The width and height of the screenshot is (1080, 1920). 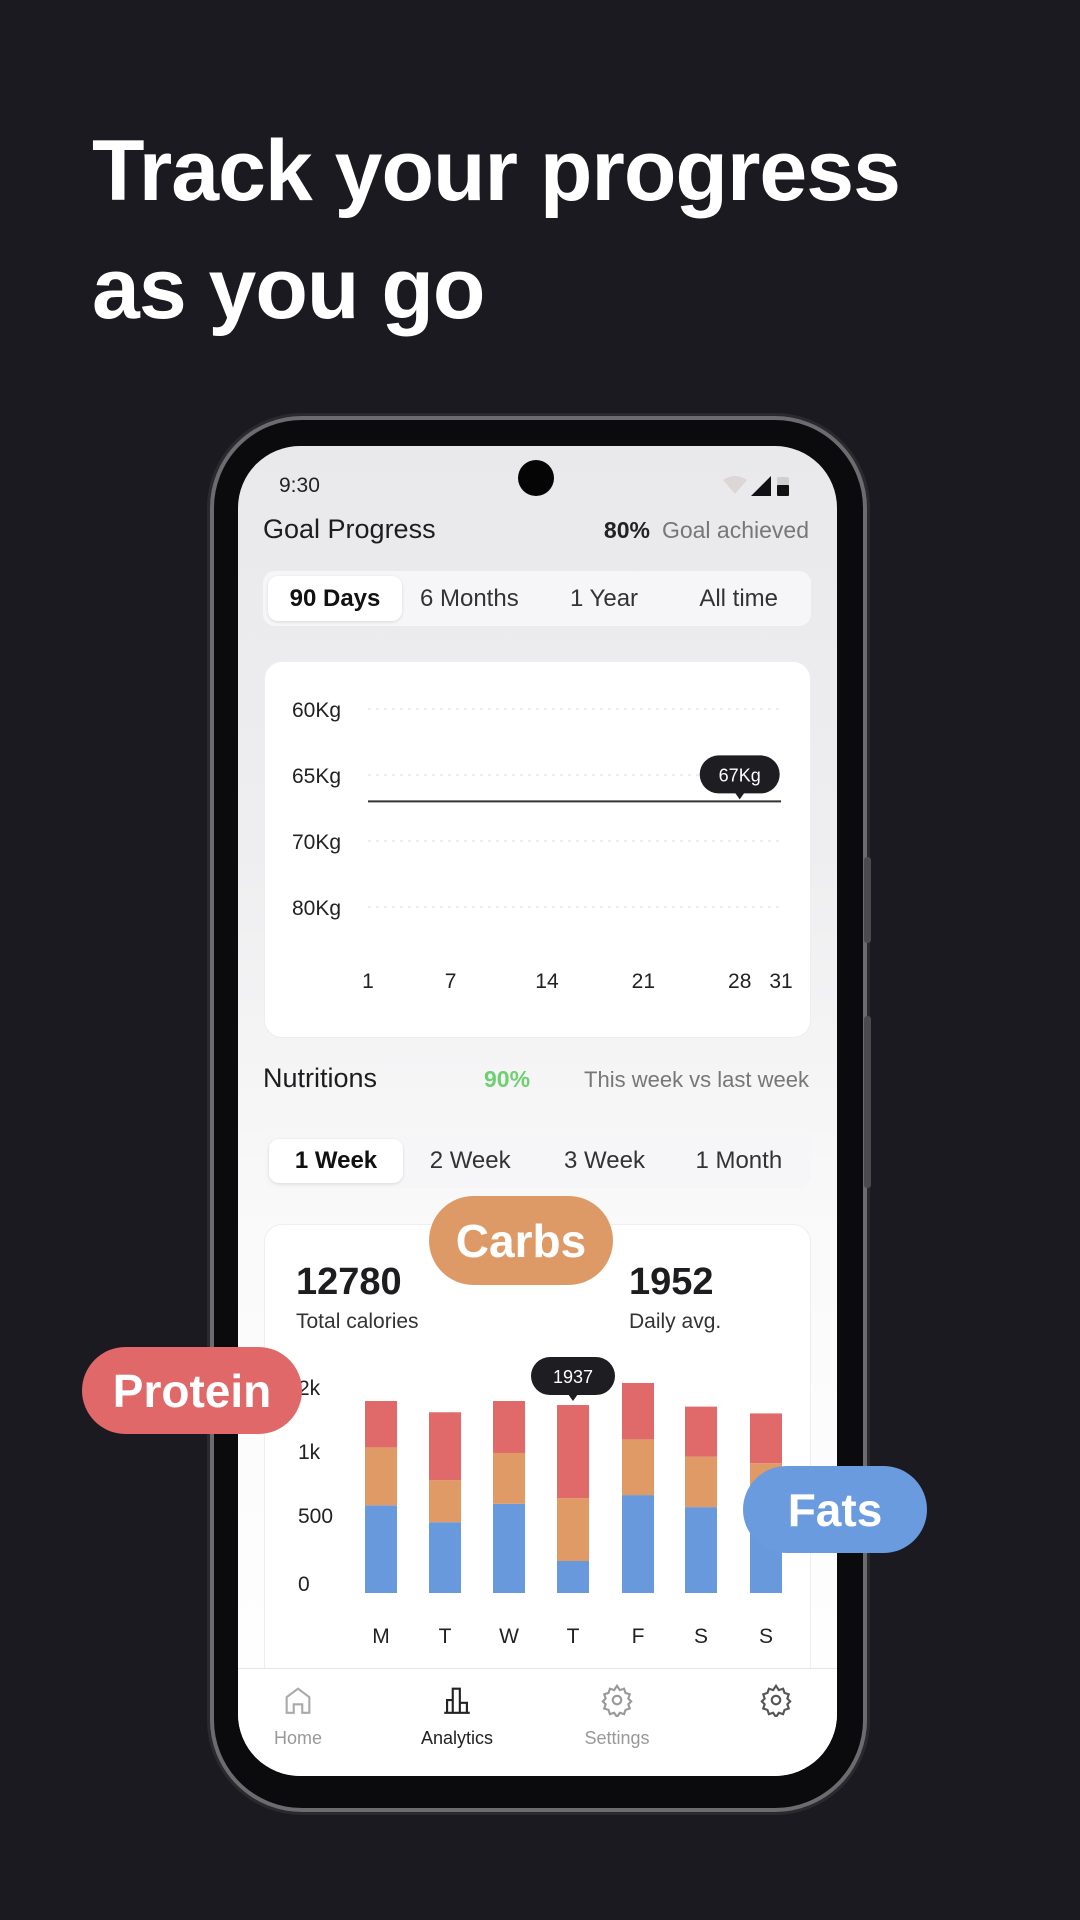 What do you see at coordinates (573, 1398) in the screenshot?
I see `bar-tooltip-pointer` at bounding box center [573, 1398].